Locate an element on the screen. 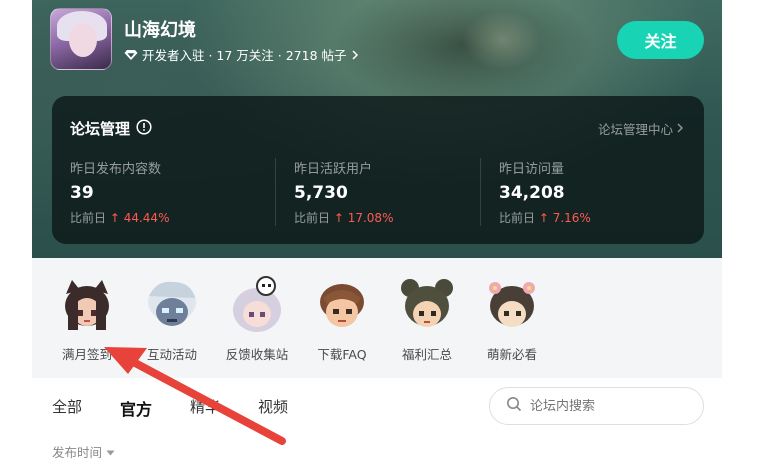 The image size is (763, 468). sort-dropdown: 发布时间 is located at coordinates (83, 451).